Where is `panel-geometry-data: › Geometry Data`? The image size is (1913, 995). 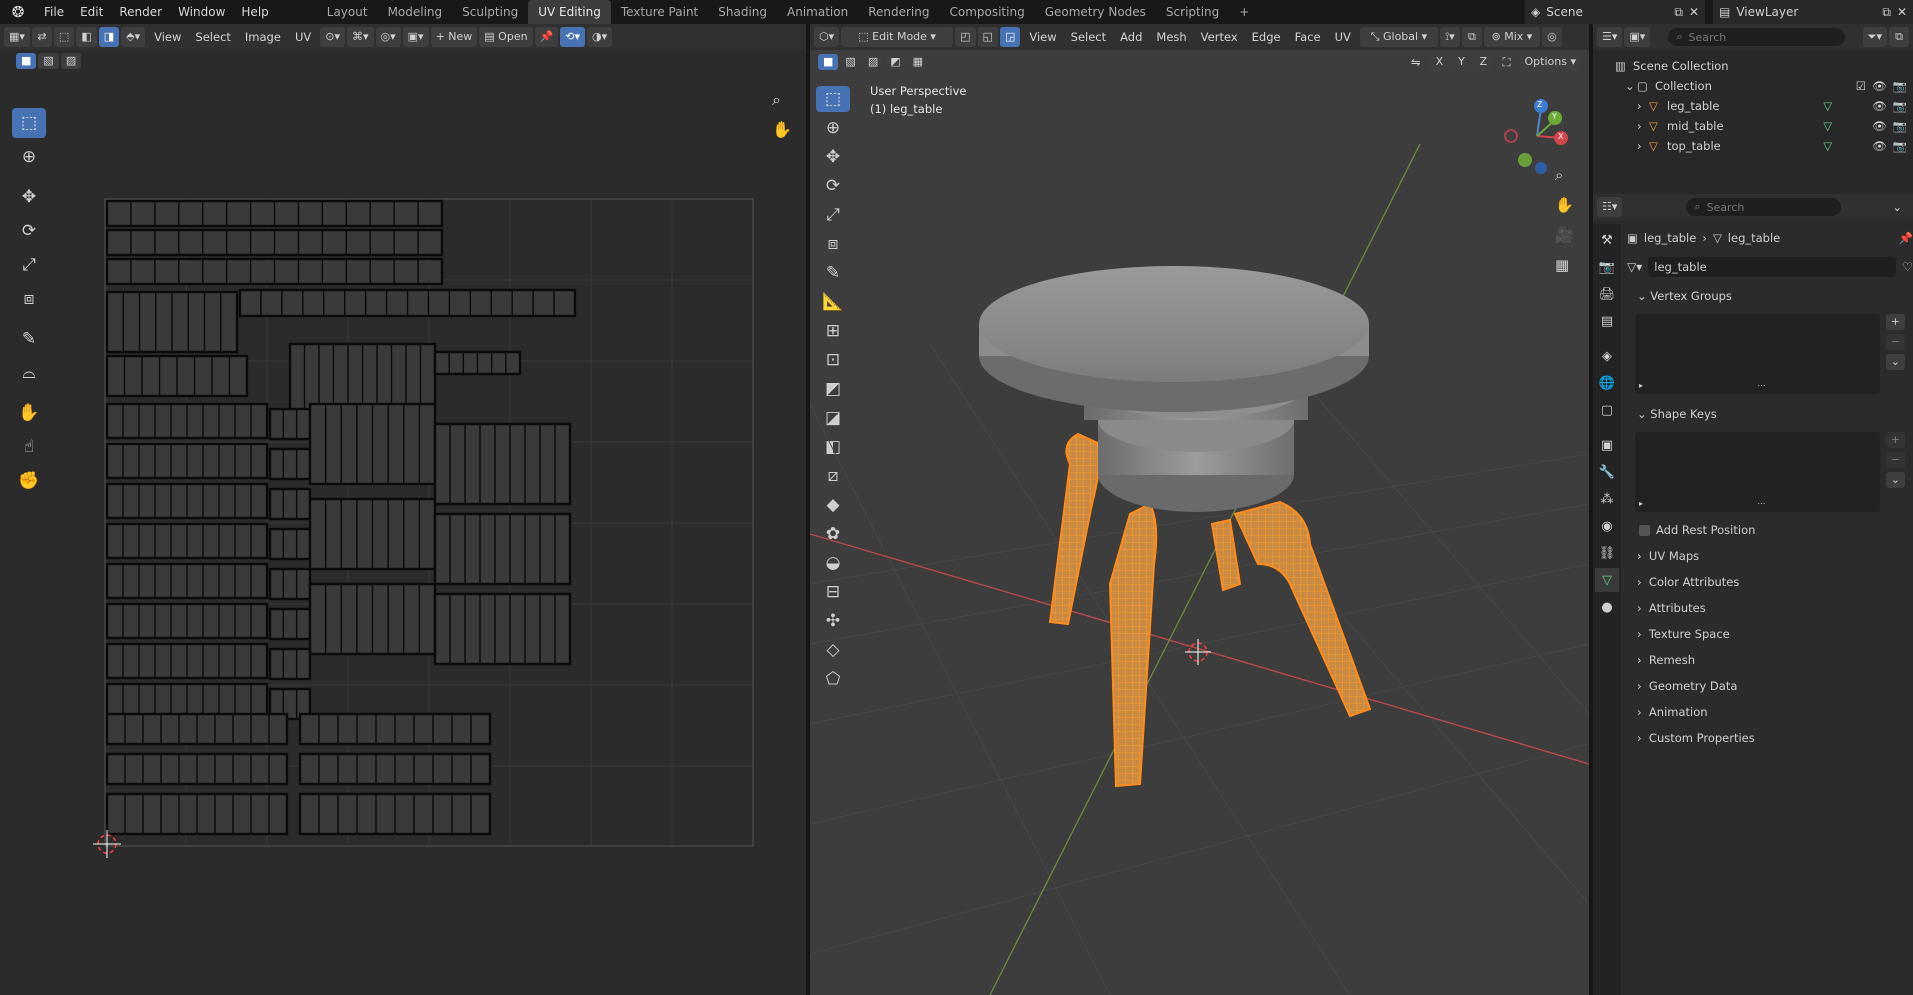
panel-geometry-data: › Geometry Data is located at coordinates (1770, 685).